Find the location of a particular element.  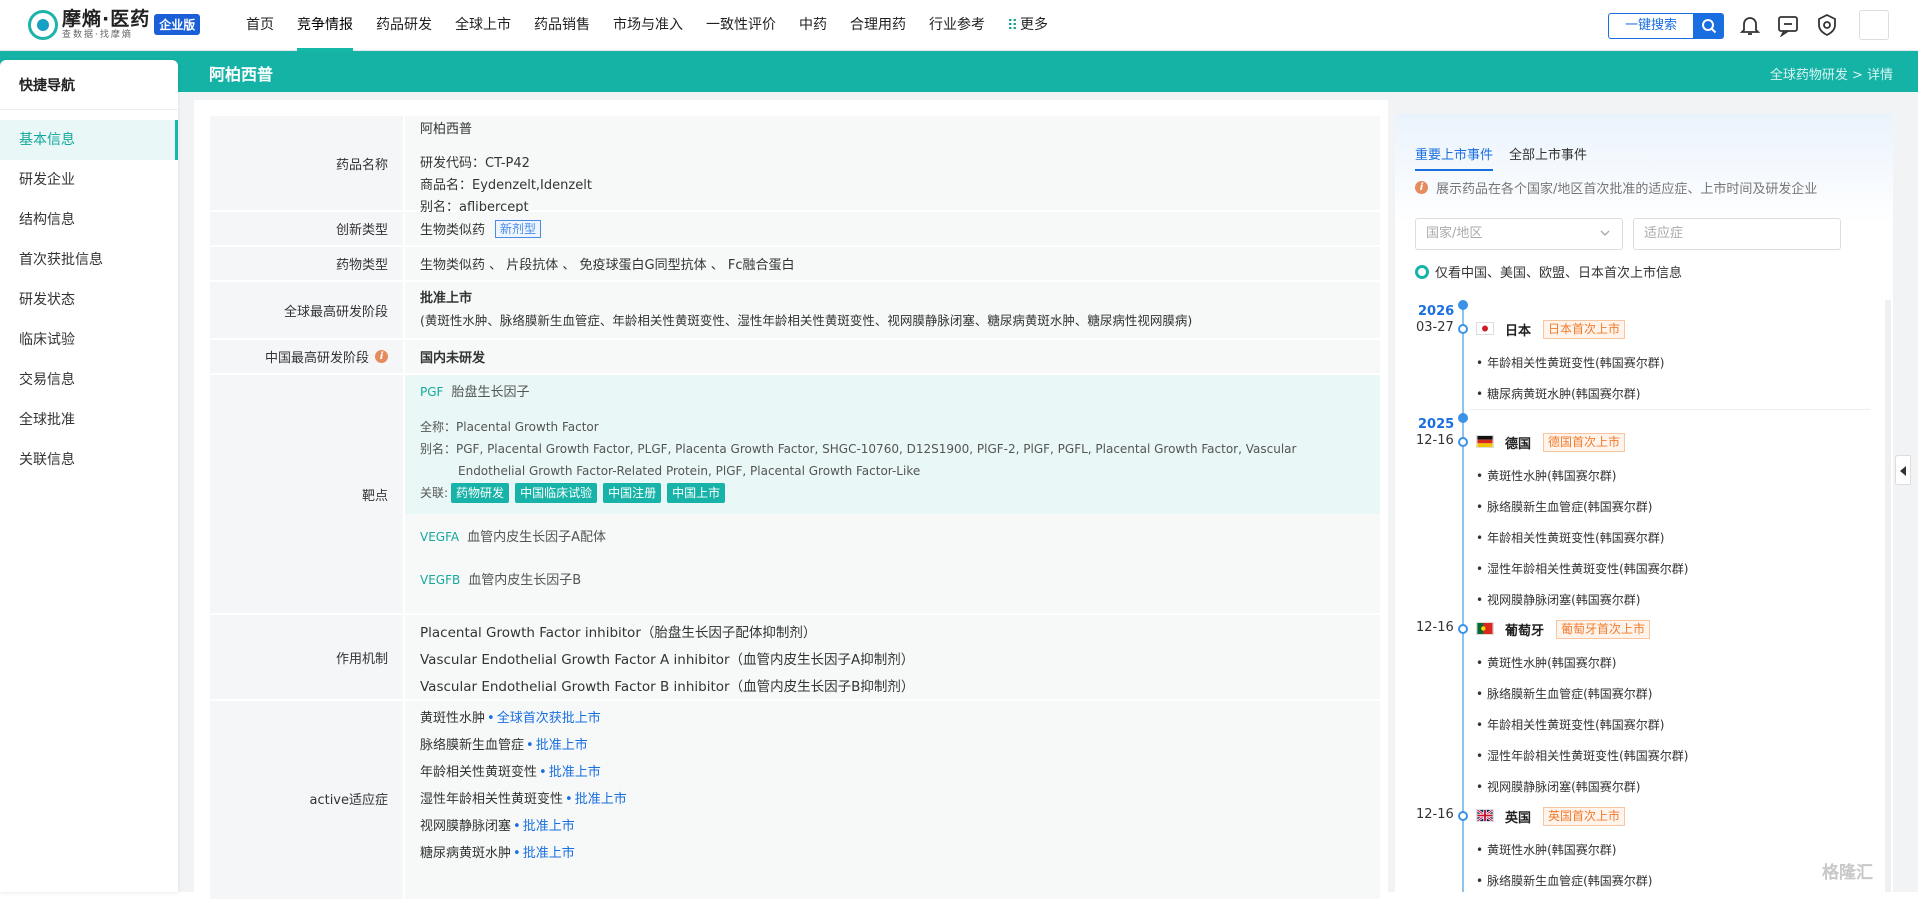

nav-consistency-eval: 一致性评价 is located at coordinates (741, 25).